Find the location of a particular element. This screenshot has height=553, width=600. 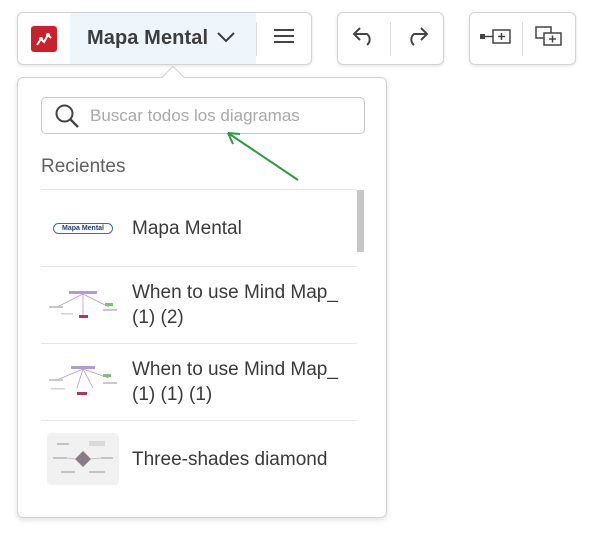

recent-section-label: Recientes is located at coordinates (83, 166).